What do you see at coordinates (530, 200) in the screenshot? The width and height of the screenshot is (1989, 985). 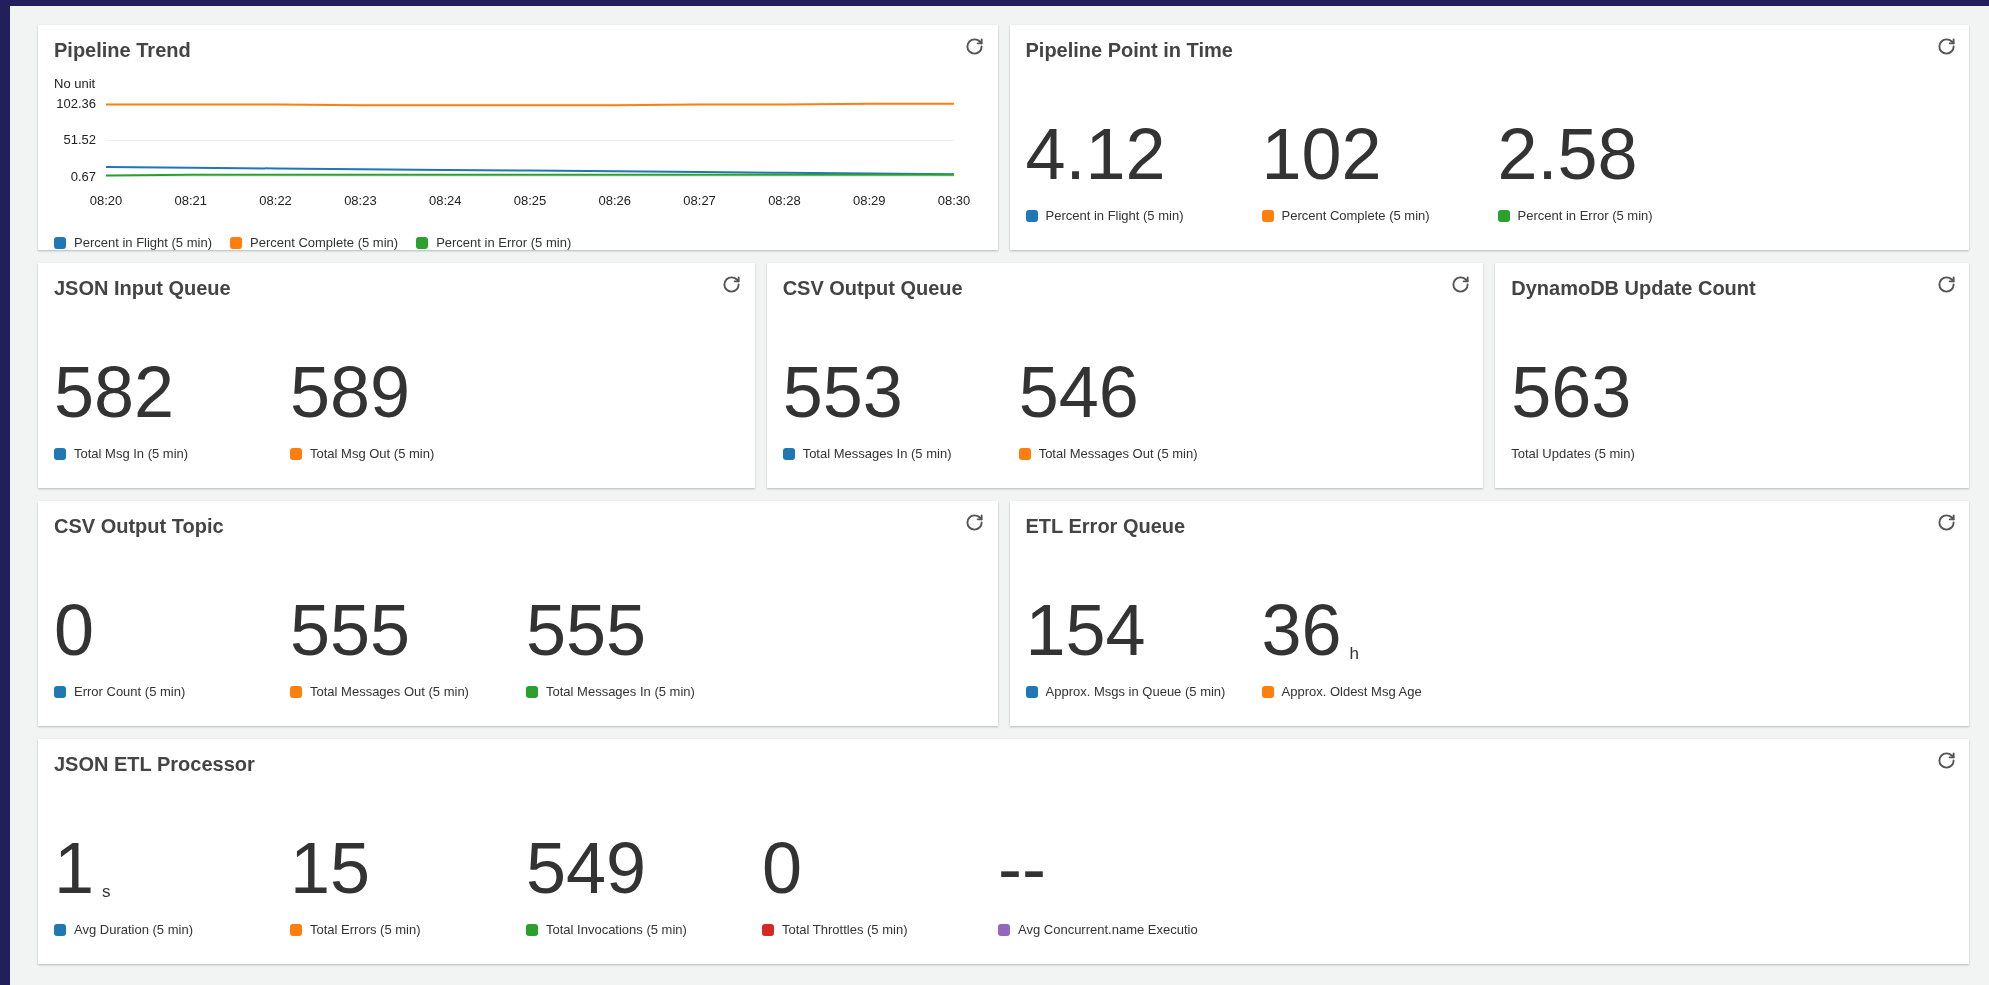 I see `x-tick-label: 08:25` at bounding box center [530, 200].